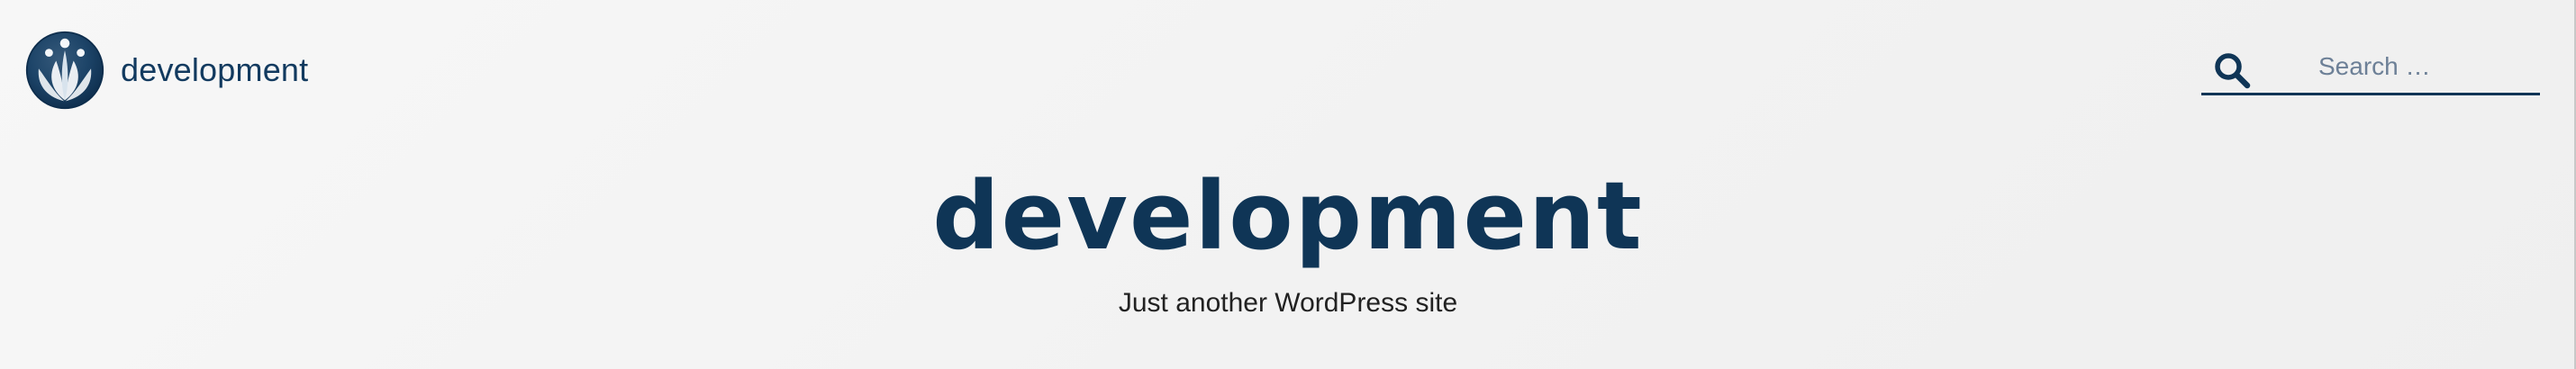 The width and height of the screenshot is (2576, 369). I want to click on search-input, so click(2422, 67).